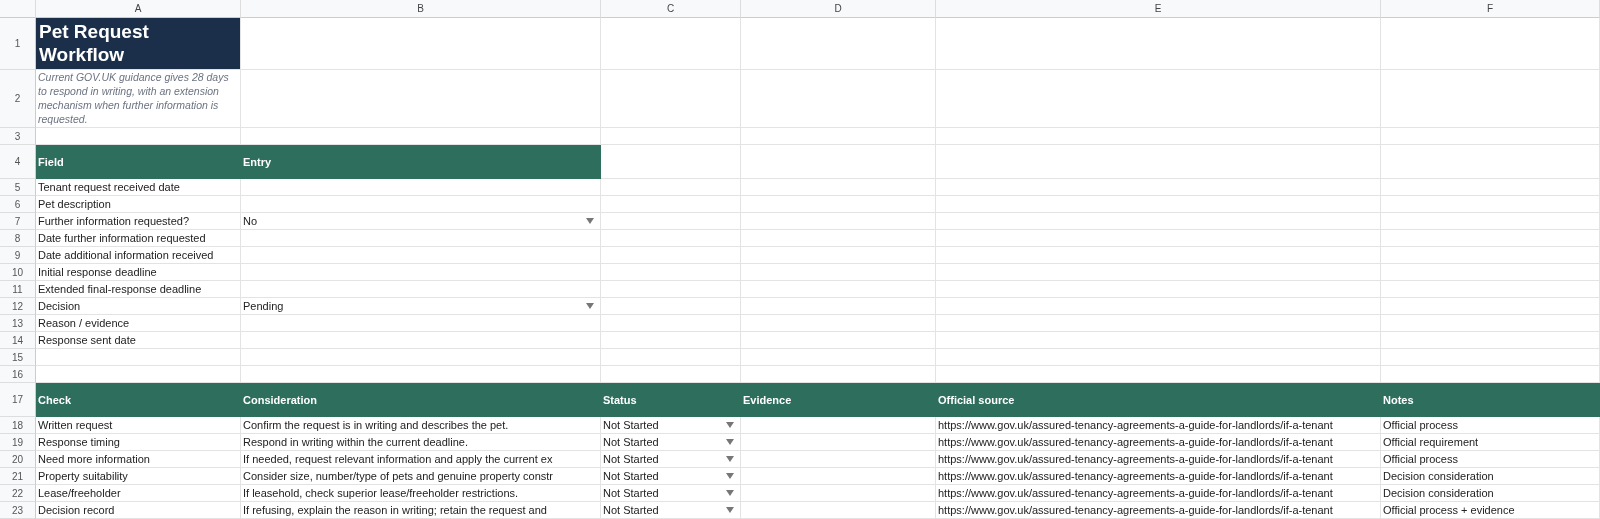  Describe the element at coordinates (18, 162) in the screenshot. I see `row-header: 4` at that location.